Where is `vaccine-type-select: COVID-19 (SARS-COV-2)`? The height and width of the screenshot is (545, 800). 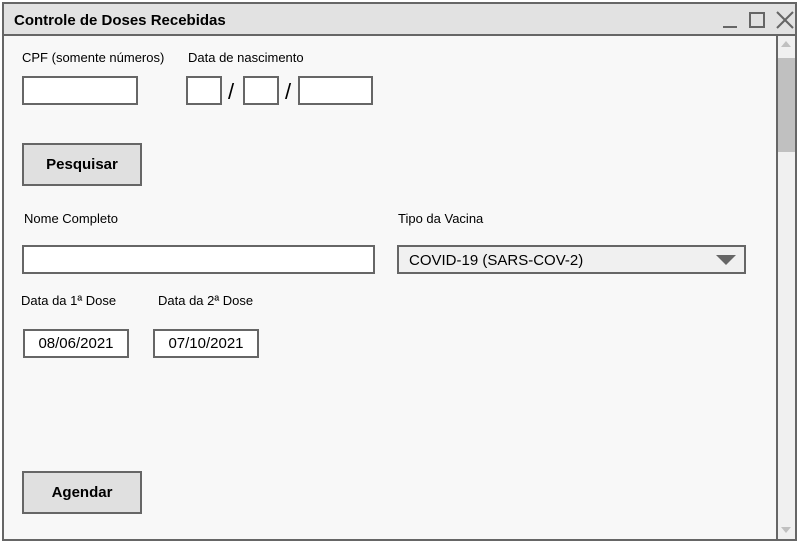
vaccine-type-select: COVID-19 (SARS-COV-2) is located at coordinates (571, 259).